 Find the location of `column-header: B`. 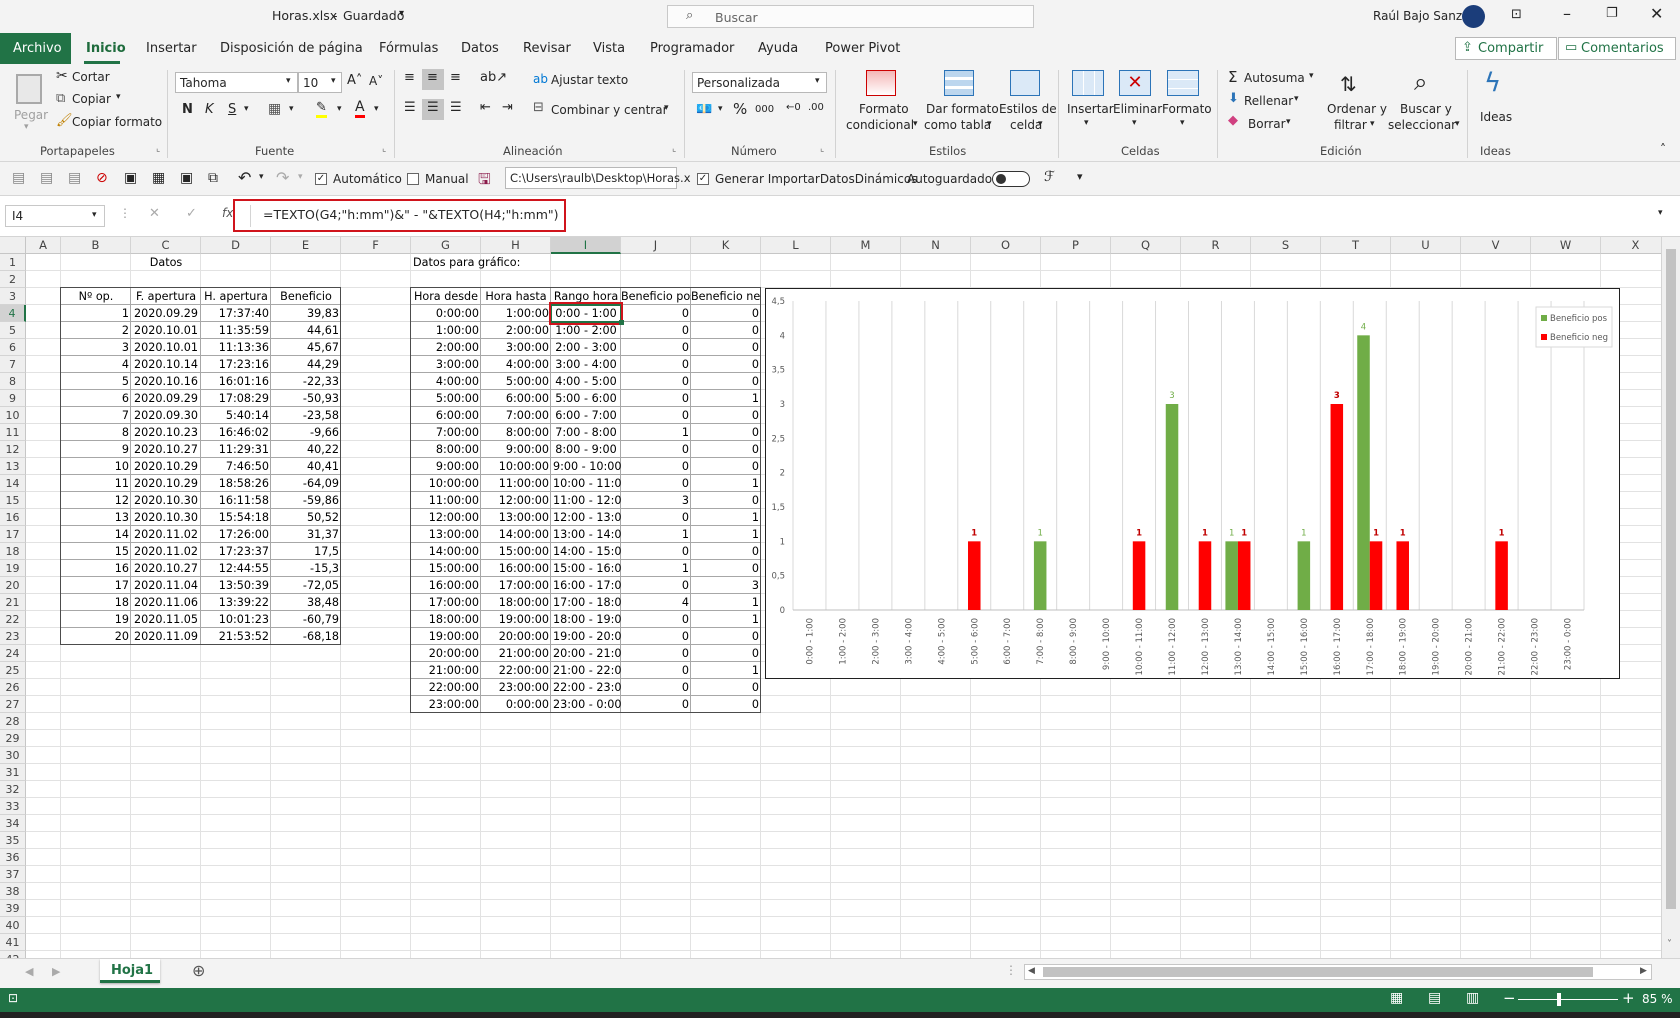

column-header: B is located at coordinates (96, 245).